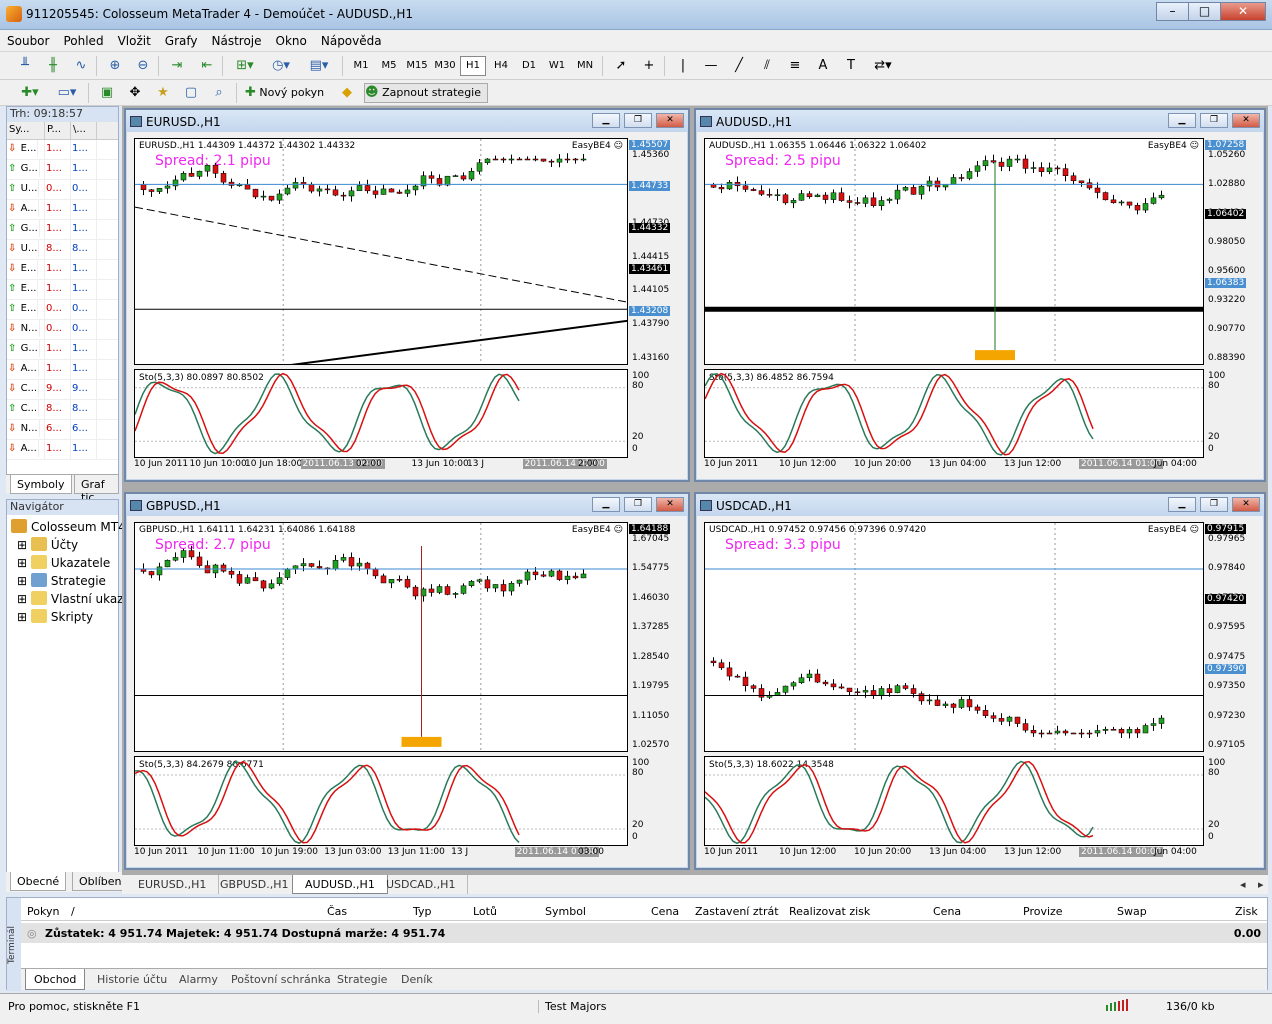 This screenshot has height=1024, width=1272. Describe the element at coordinates (665, 911) in the screenshot. I see `col-price: Cena` at that location.